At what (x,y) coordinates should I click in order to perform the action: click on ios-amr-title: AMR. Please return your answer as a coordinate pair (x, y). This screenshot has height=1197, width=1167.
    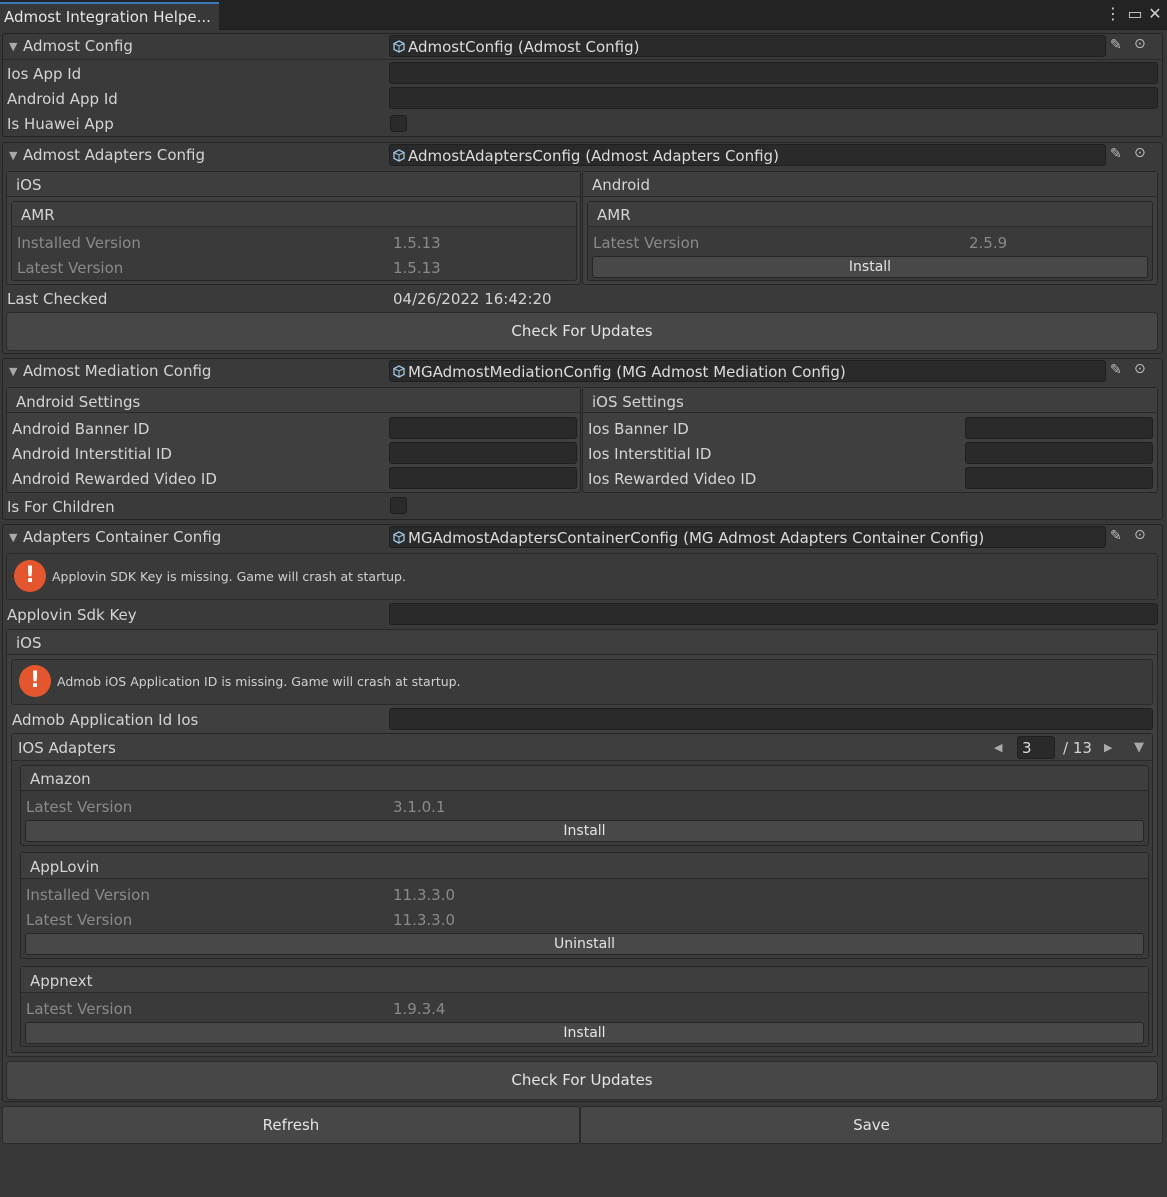
    Looking at the image, I should click on (38, 215).